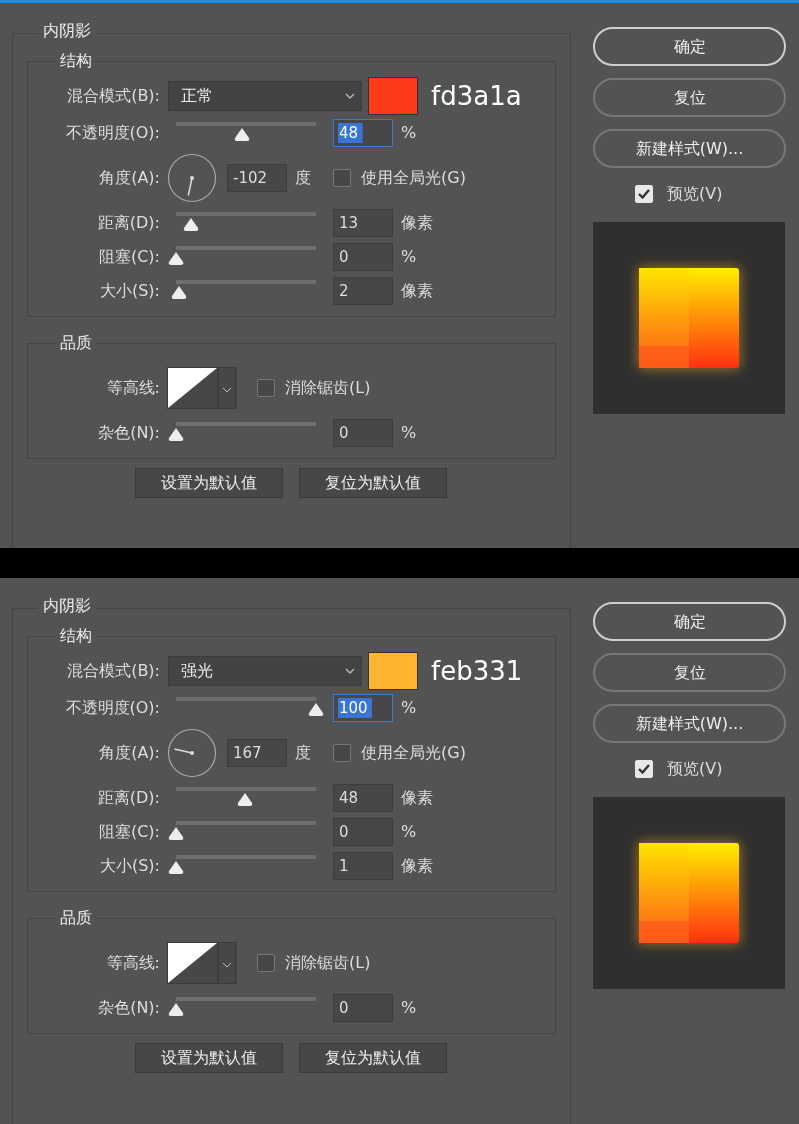 This screenshot has height=1124, width=799. I want to click on hex-code: fd3a1a, so click(476, 96).